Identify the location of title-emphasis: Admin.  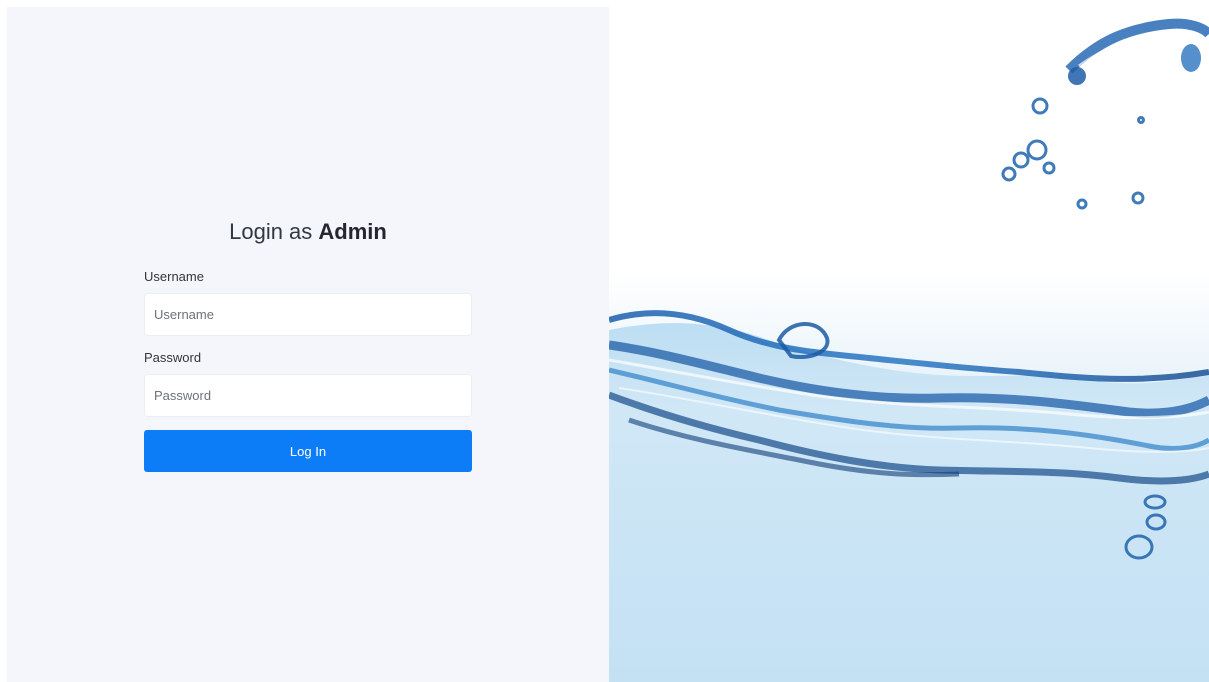
(352, 231).